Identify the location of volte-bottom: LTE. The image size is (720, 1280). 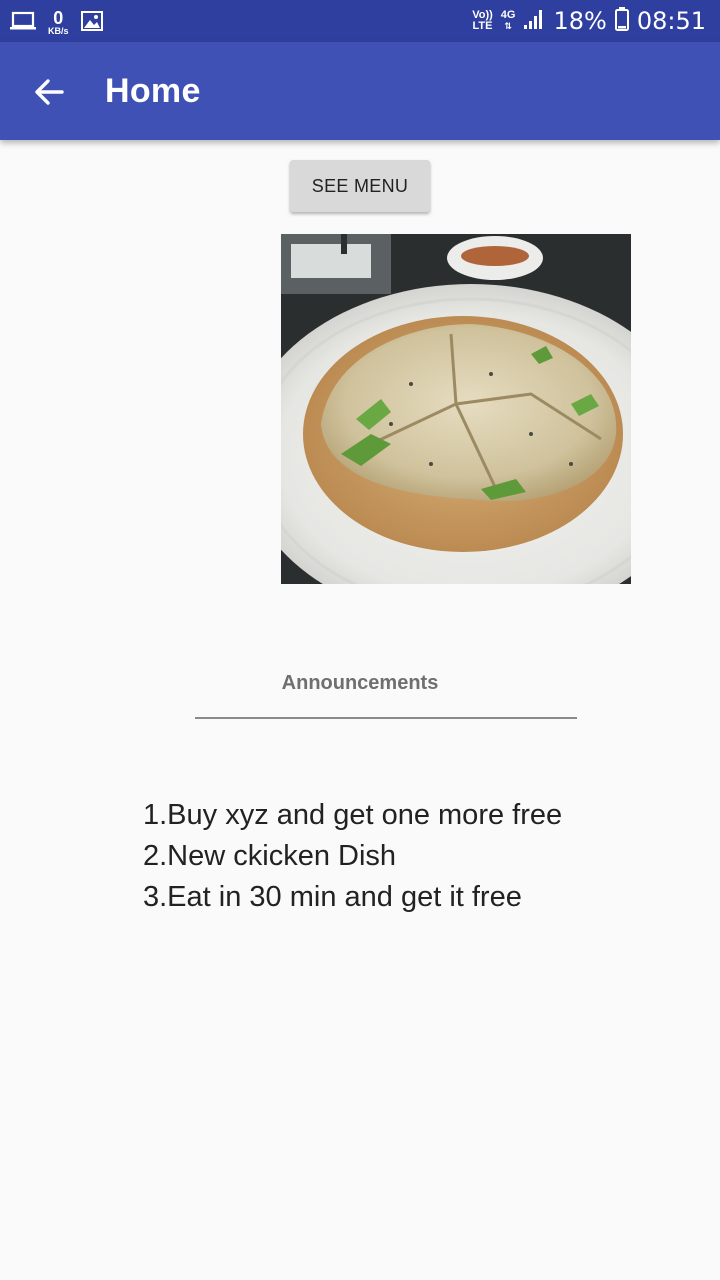
(482, 26).